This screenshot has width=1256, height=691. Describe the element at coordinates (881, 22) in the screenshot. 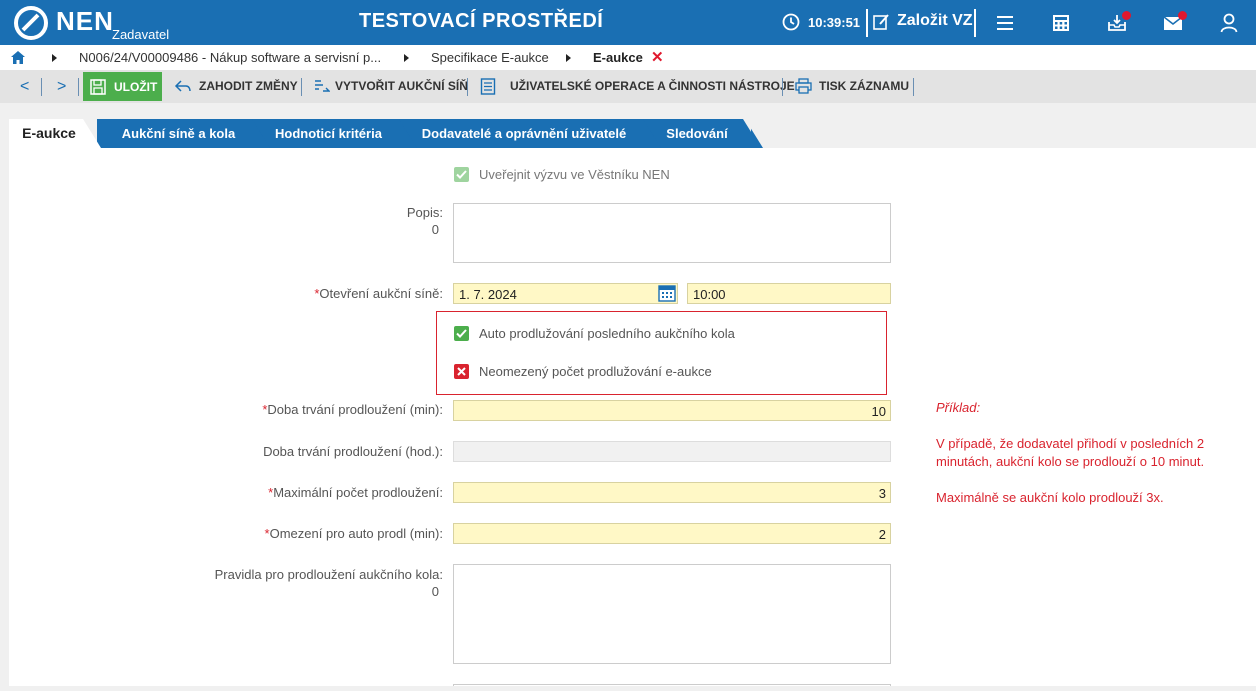

I see `edit-icon` at that location.